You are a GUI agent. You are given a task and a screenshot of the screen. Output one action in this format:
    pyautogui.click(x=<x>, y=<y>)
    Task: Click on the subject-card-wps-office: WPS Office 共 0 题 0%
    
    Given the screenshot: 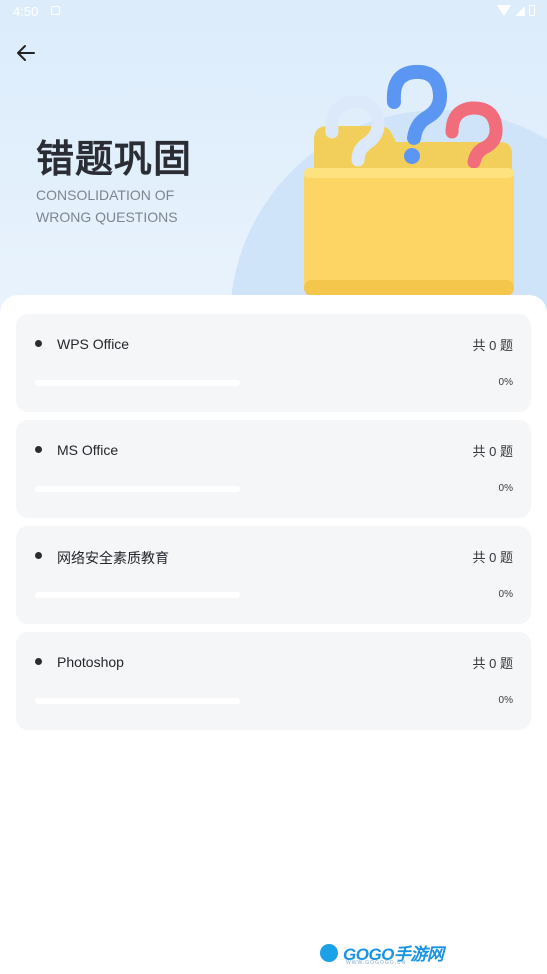 What is the action you would take?
    pyautogui.click(x=273, y=363)
    